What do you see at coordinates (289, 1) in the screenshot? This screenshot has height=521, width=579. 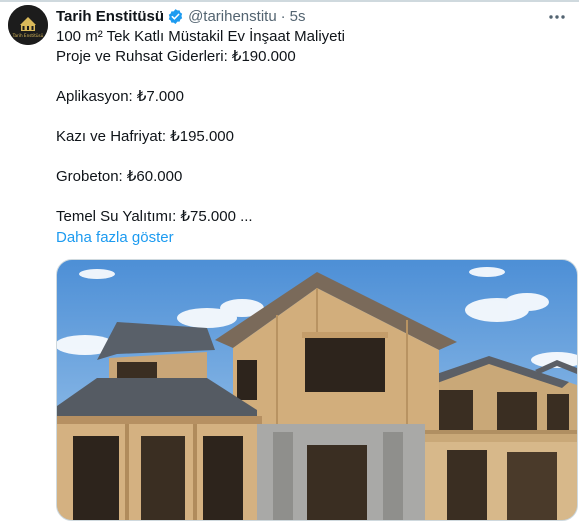 I see `previous-tweet-edge` at bounding box center [289, 1].